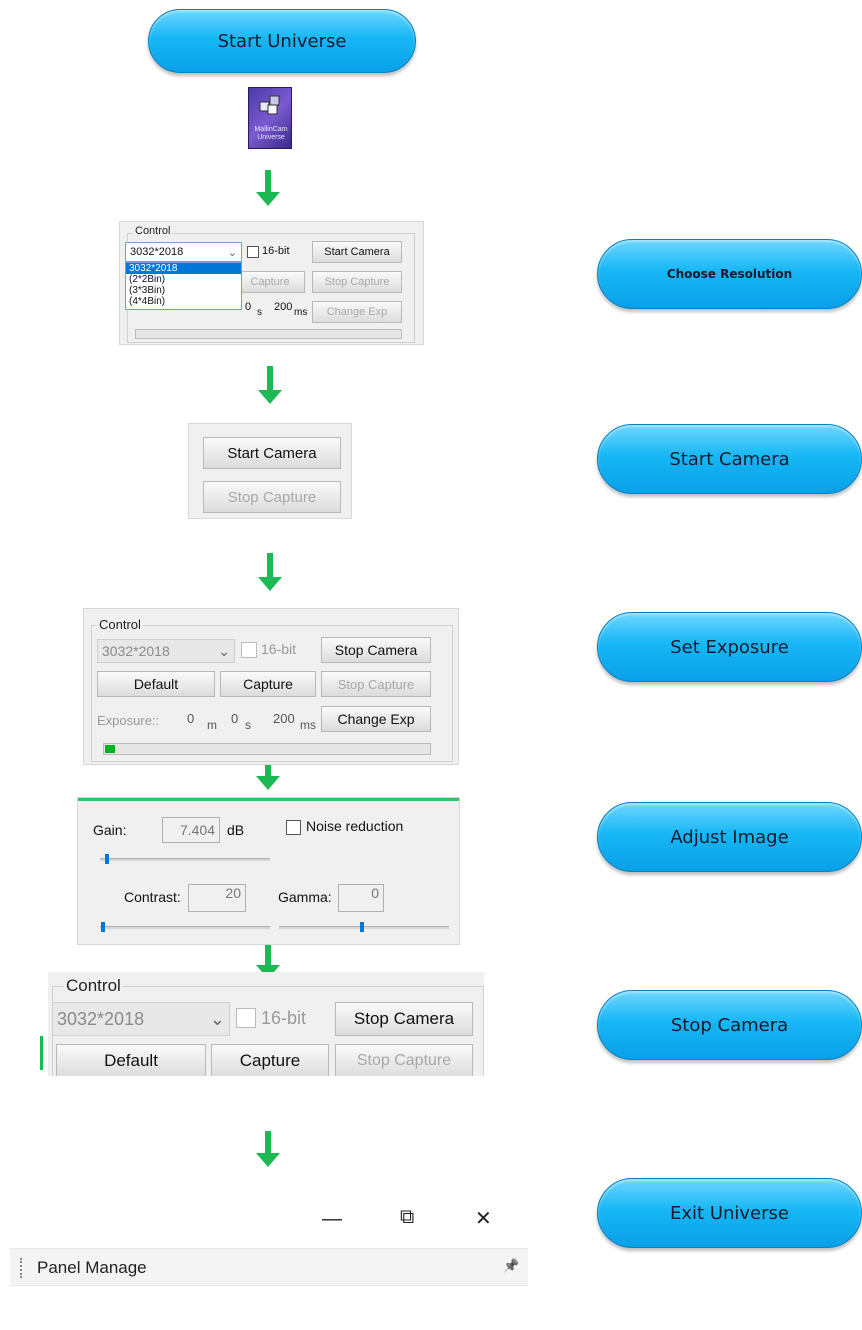  What do you see at coordinates (293, 827) in the screenshot?
I see `noise-reduction-checkbox` at bounding box center [293, 827].